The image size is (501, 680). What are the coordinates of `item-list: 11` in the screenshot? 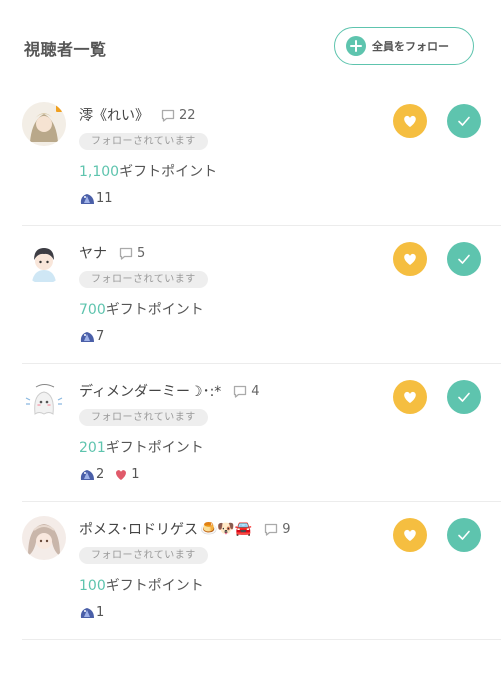 It's located at (101, 198).